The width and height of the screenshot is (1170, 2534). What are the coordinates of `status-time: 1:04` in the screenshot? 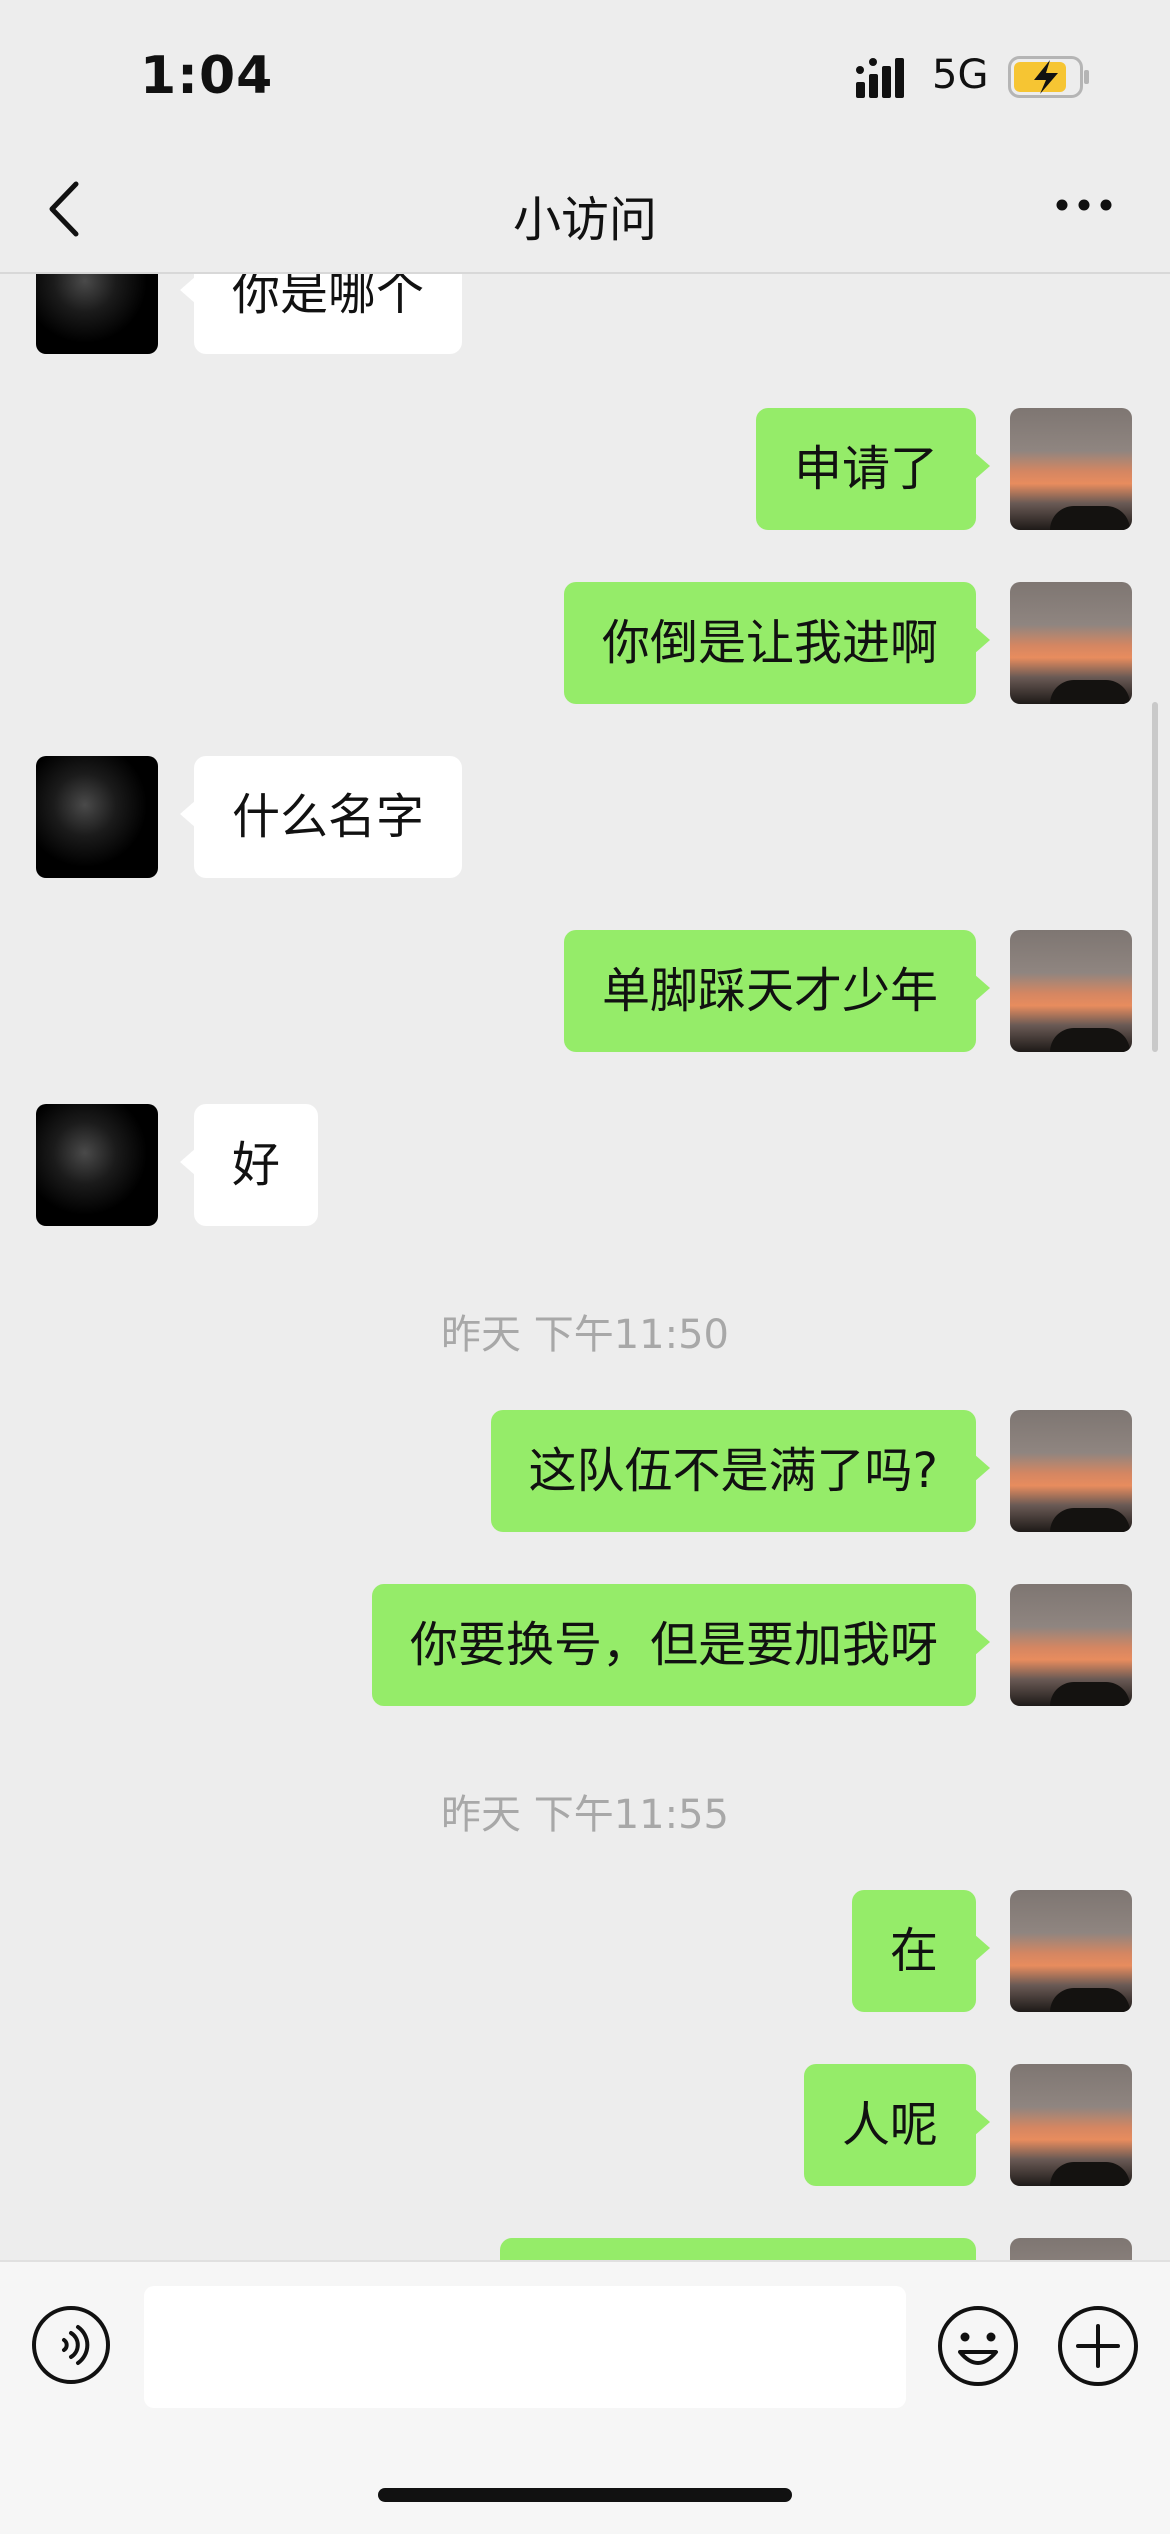 It's located at (207, 76).